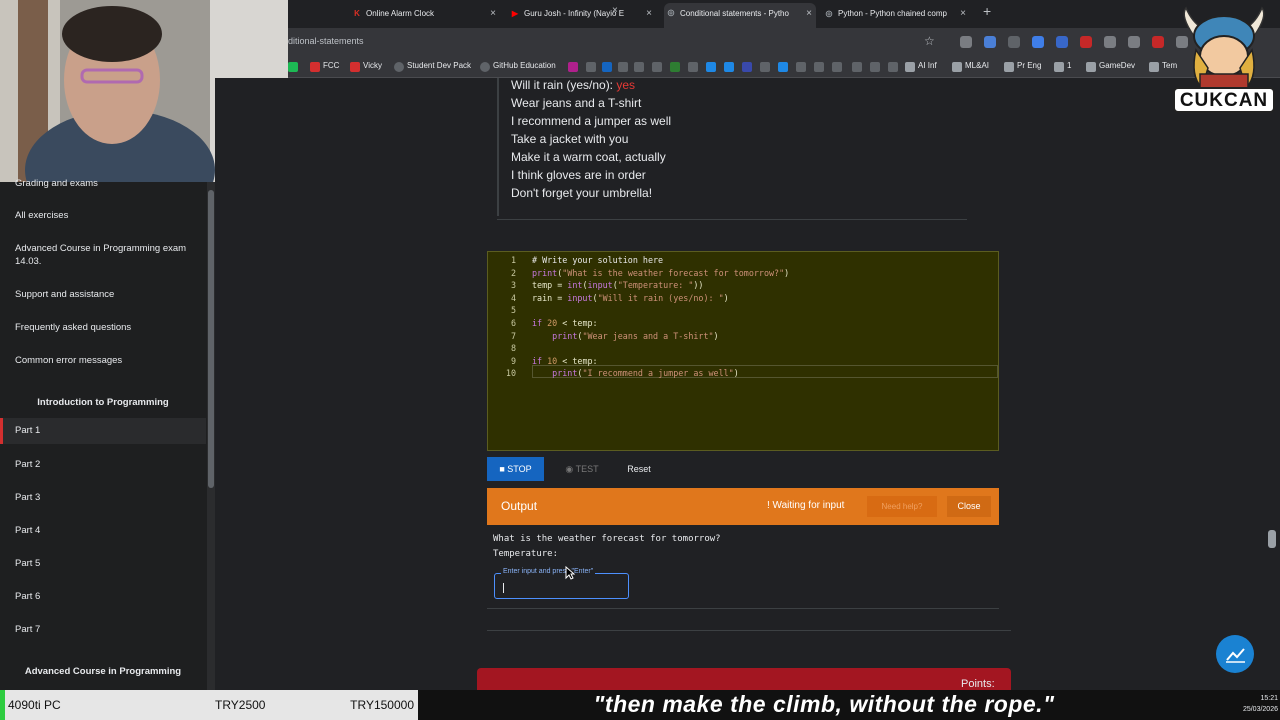  What do you see at coordinates (103, 294) in the screenshot?
I see `sidebar-item-support: Support and assistance` at bounding box center [103, 294].